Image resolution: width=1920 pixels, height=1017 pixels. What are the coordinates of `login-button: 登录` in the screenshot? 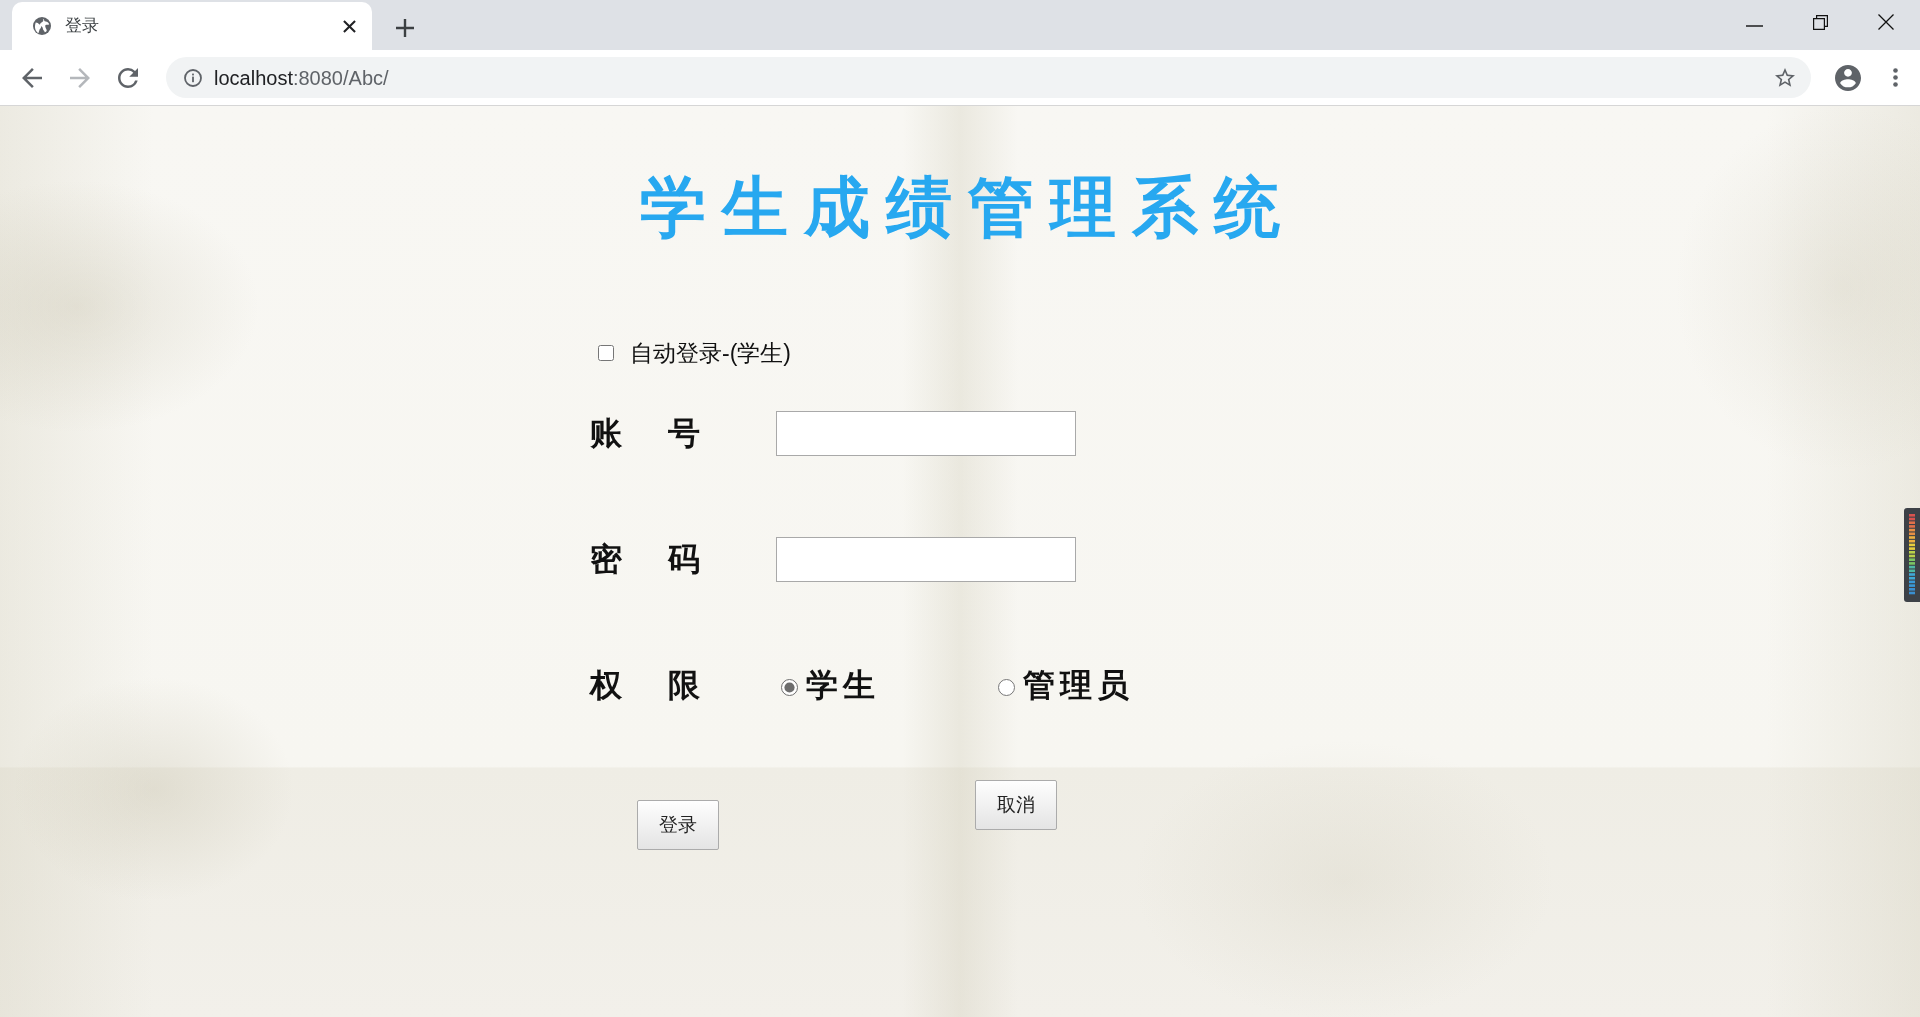 It's located at (678, 825).